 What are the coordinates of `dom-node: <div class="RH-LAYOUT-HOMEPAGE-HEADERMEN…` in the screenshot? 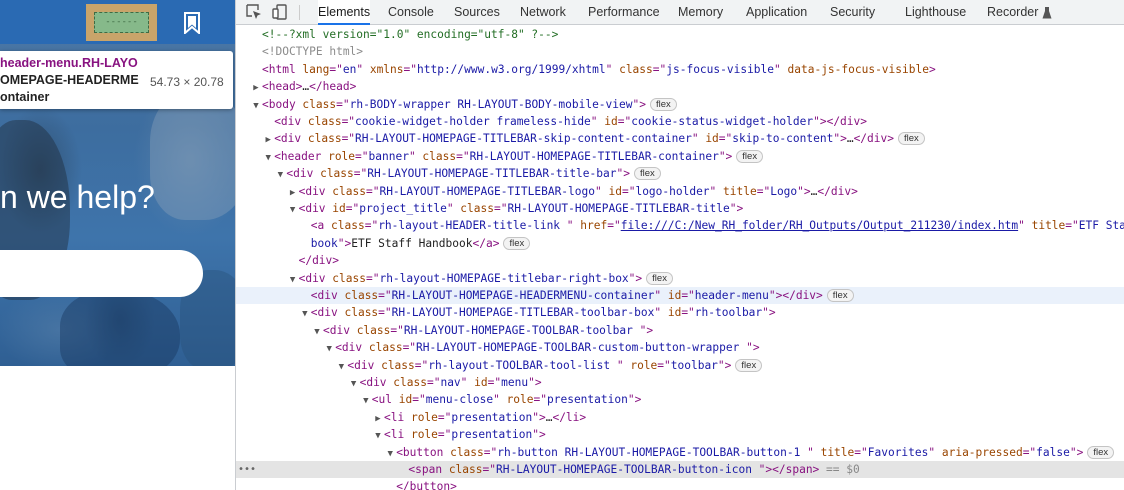 It's located at (680, 296).